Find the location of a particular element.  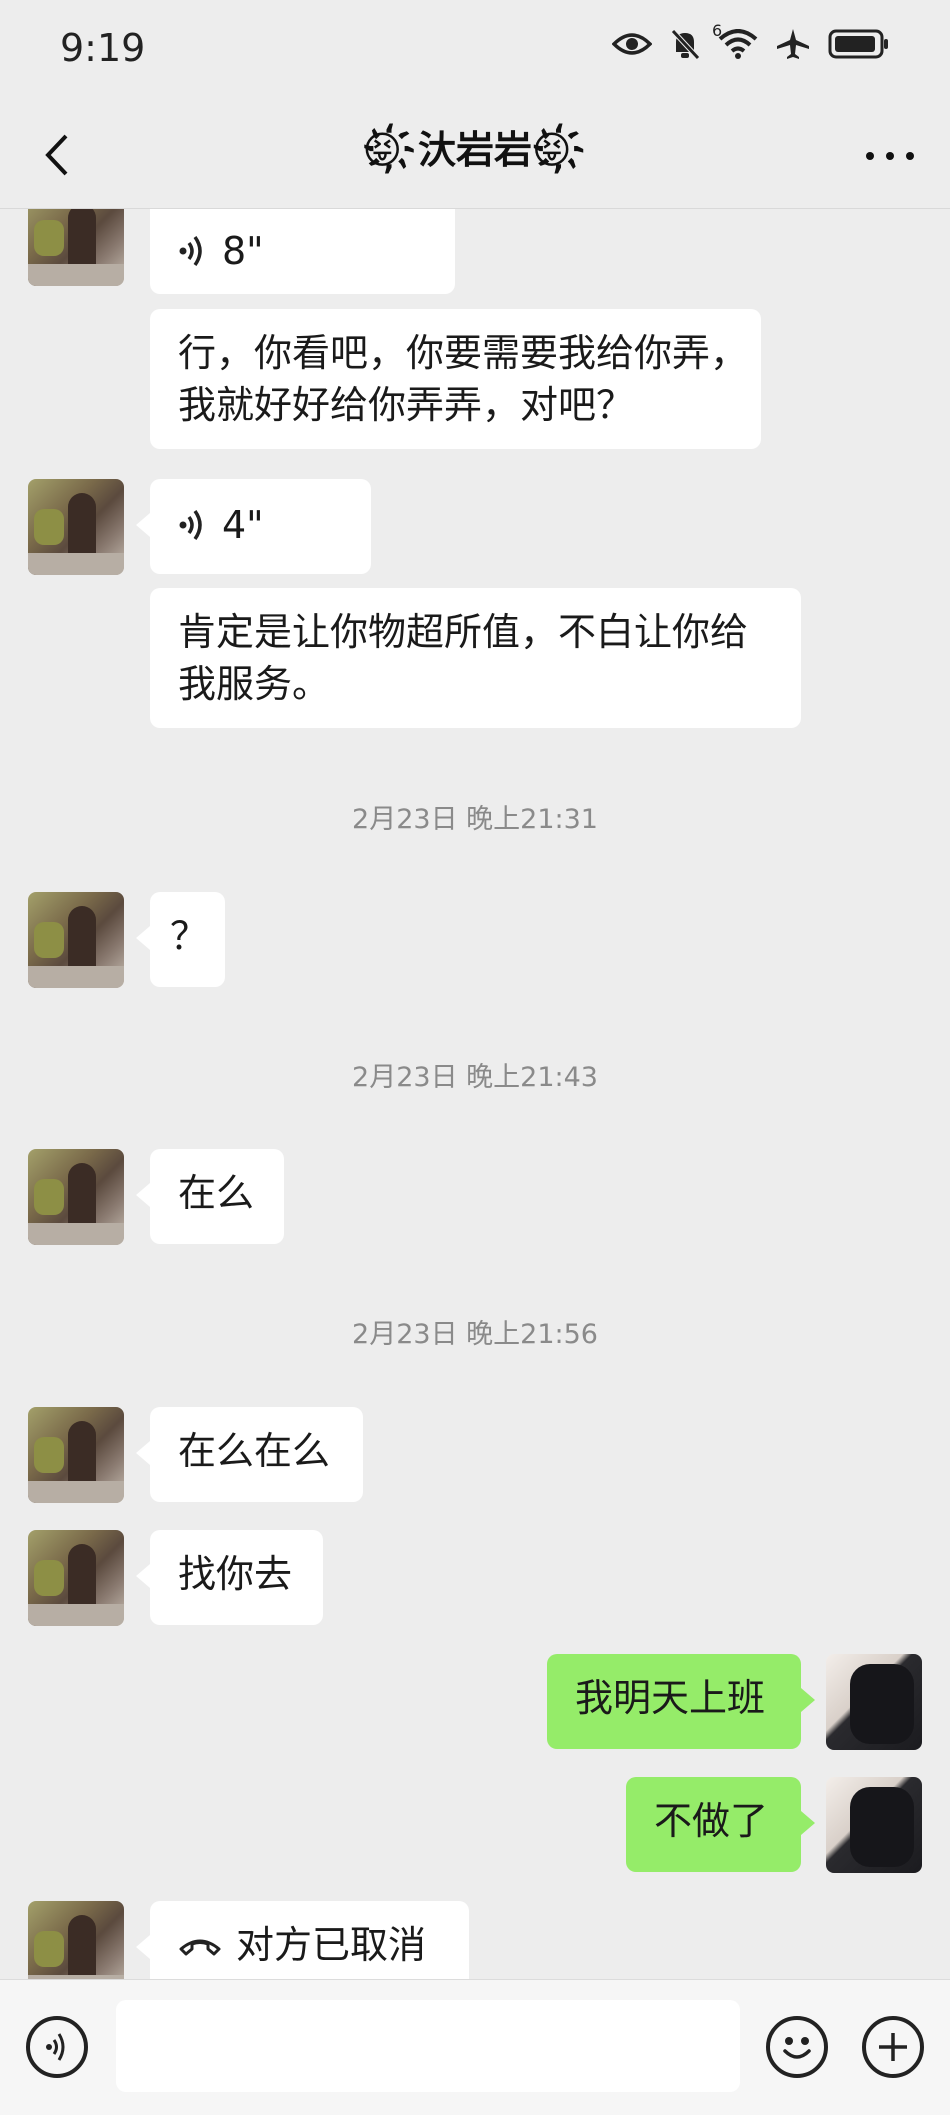

voice-input-button is located at coordinates (57, 2047).